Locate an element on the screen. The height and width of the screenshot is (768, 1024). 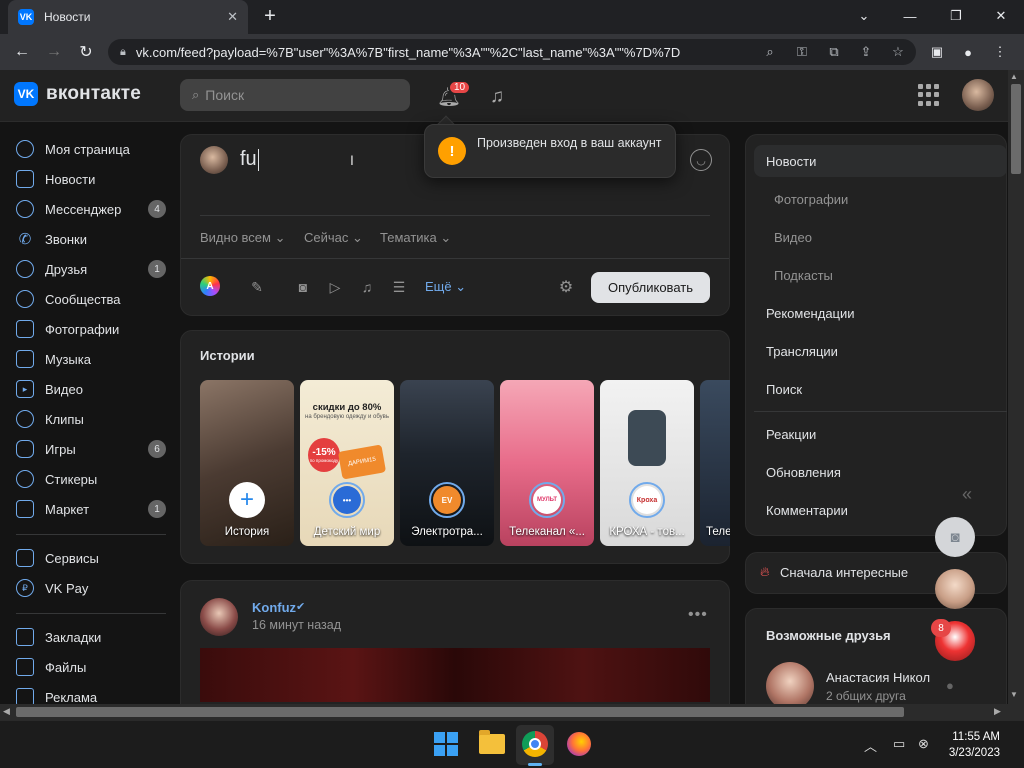
nav-games: Игры 6 is located at coordinates (86, 449).